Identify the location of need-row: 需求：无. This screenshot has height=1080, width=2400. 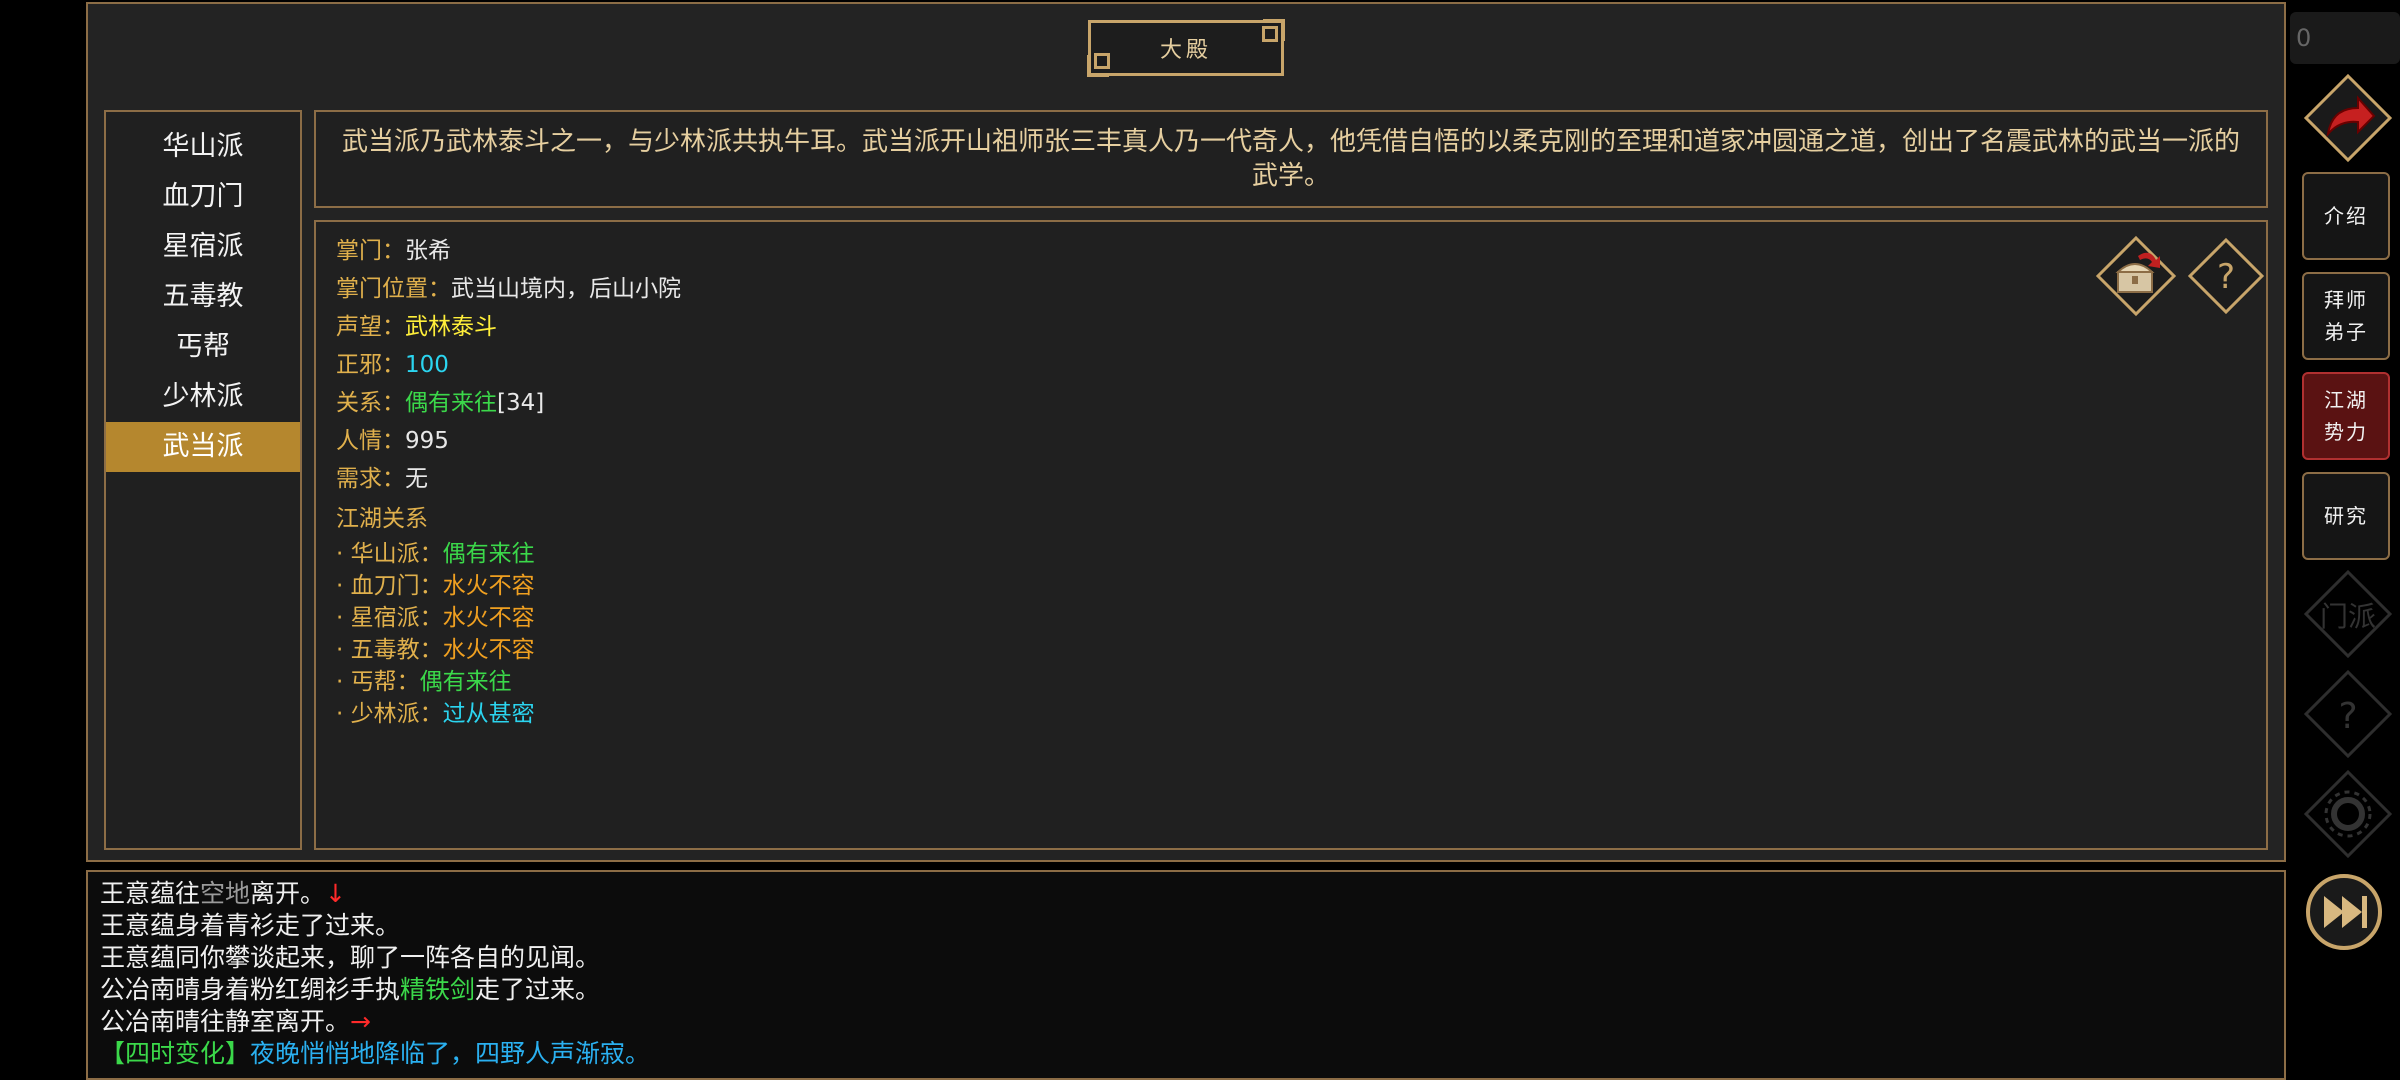
(508, 479).